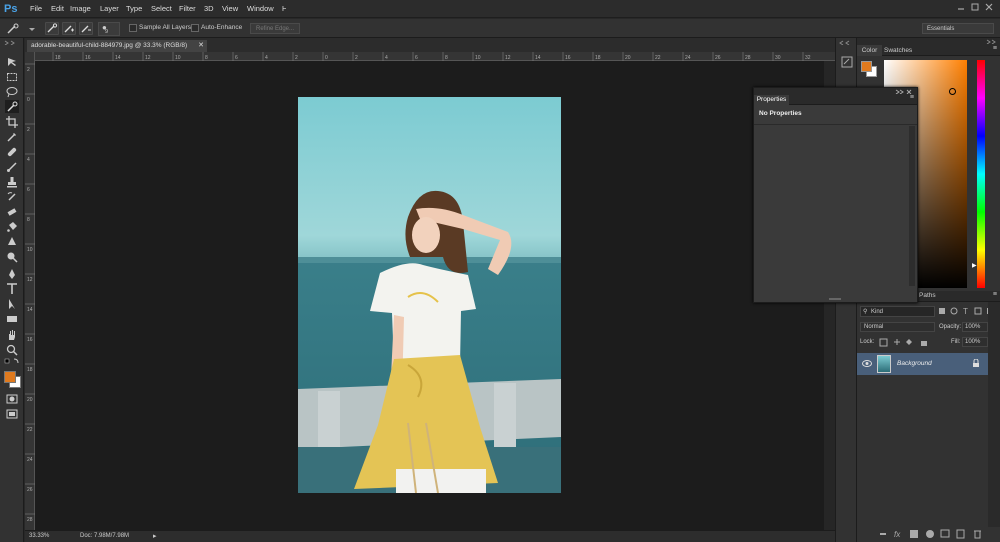  I want to click on ruler-tick-label: 26, so click(718, 58).